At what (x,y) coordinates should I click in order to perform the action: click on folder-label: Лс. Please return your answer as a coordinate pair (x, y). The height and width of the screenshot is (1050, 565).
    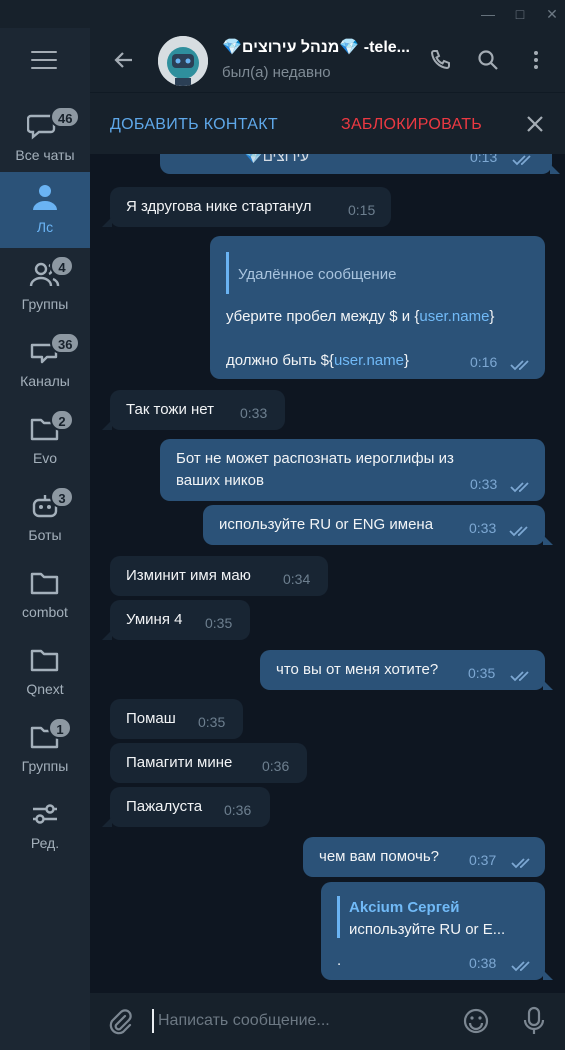
    Looking at the image, I should click on (45, 227).